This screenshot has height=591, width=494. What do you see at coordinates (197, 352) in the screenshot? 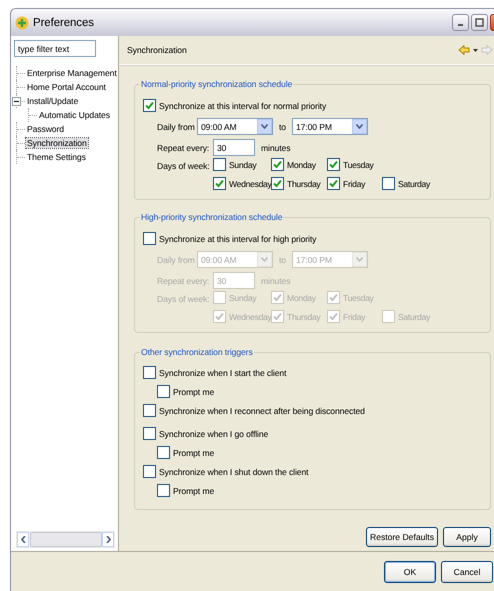
I see `group-title: Other synchronization triggers` at bounding box center [197, 352].